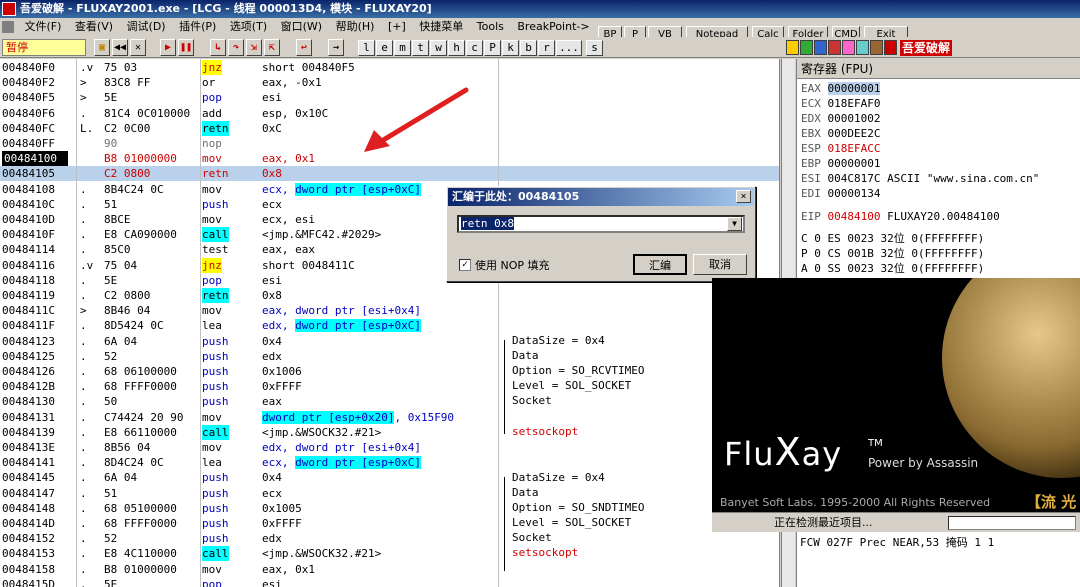 This screenshot has width=1080, height=587. I want to click on register-row: EDX 00001002, so click(840, 118).